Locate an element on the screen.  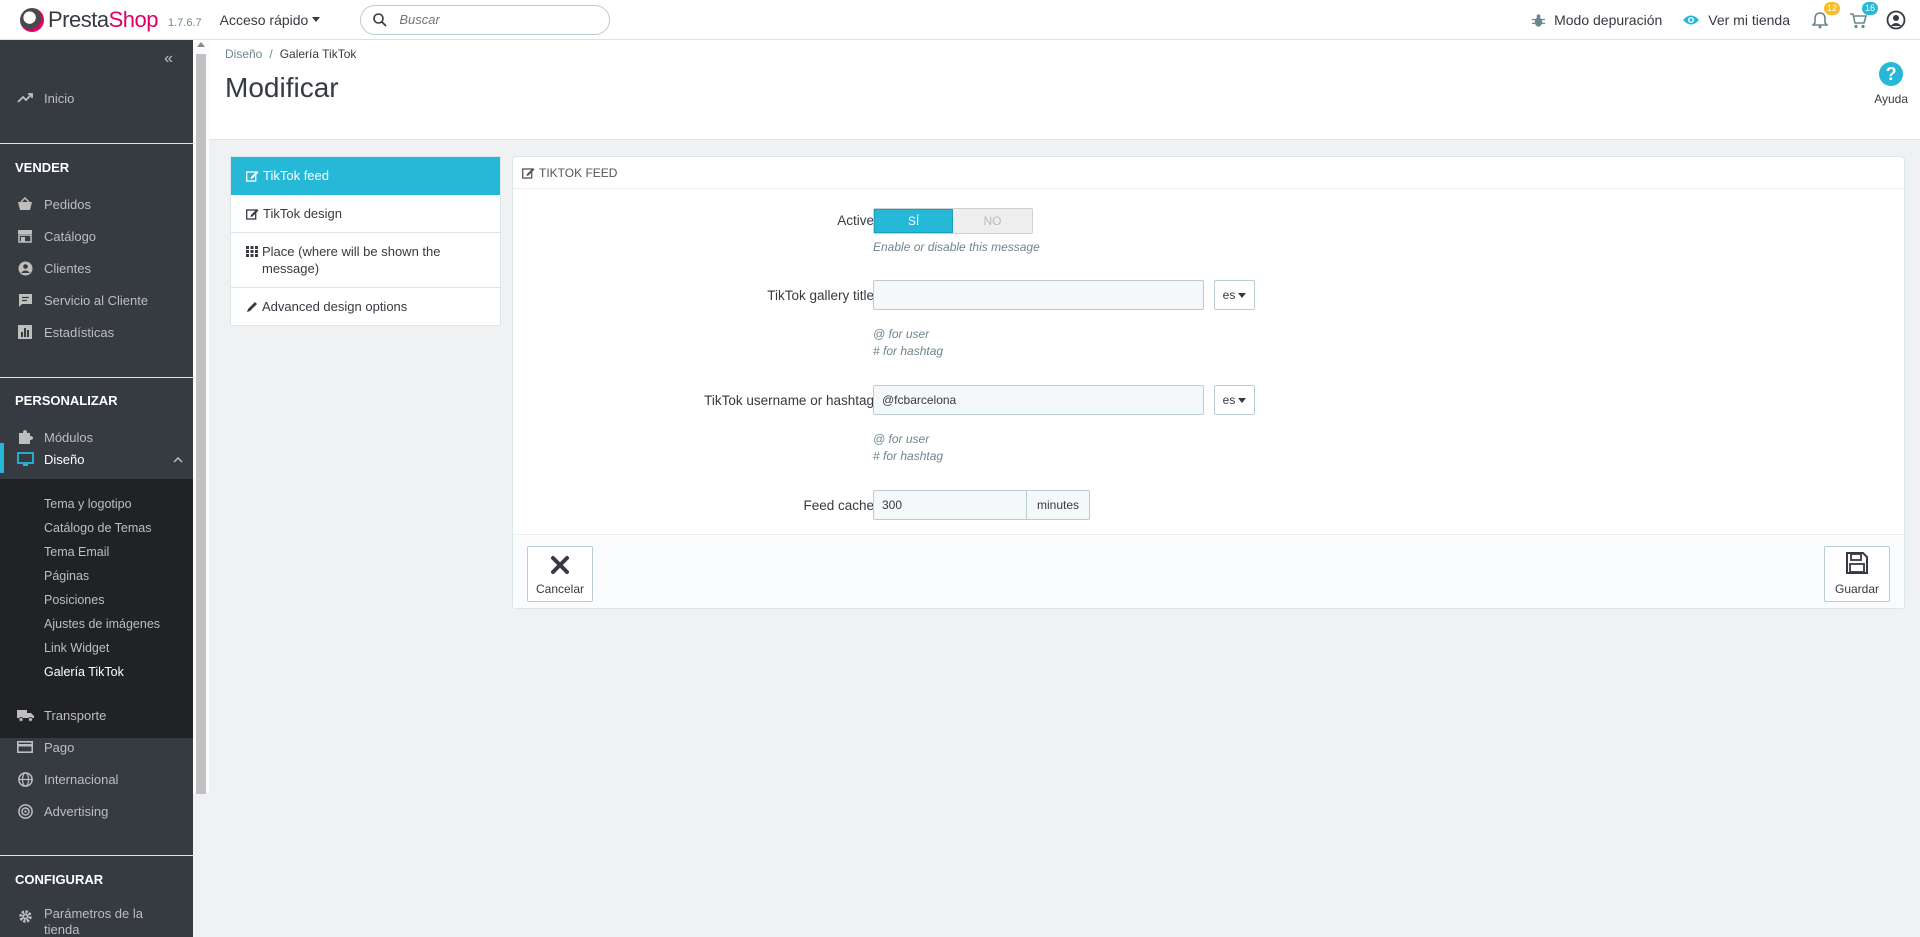
close-icon is located at coordinates (560, 566).